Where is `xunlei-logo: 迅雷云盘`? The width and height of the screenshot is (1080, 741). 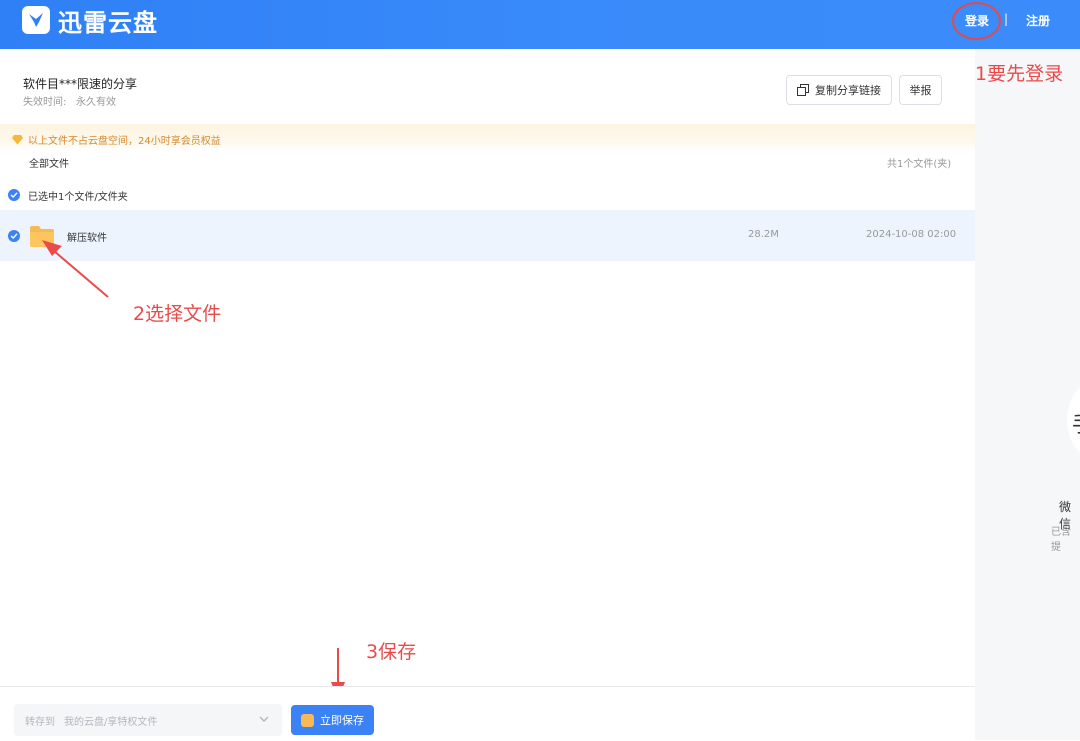
xunlei-logo: 迅雷云盘 is located at coordinates (90, 21).